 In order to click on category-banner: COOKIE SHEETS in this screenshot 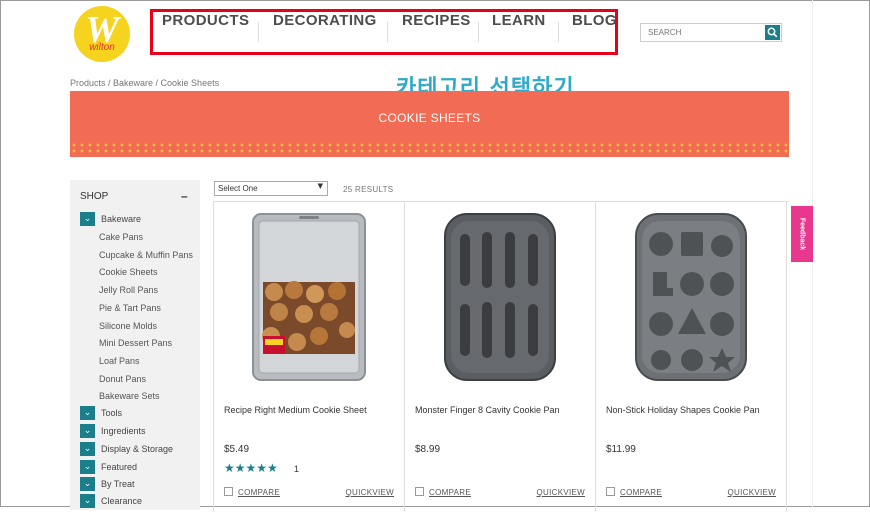, I will do `click(429, 124)`.